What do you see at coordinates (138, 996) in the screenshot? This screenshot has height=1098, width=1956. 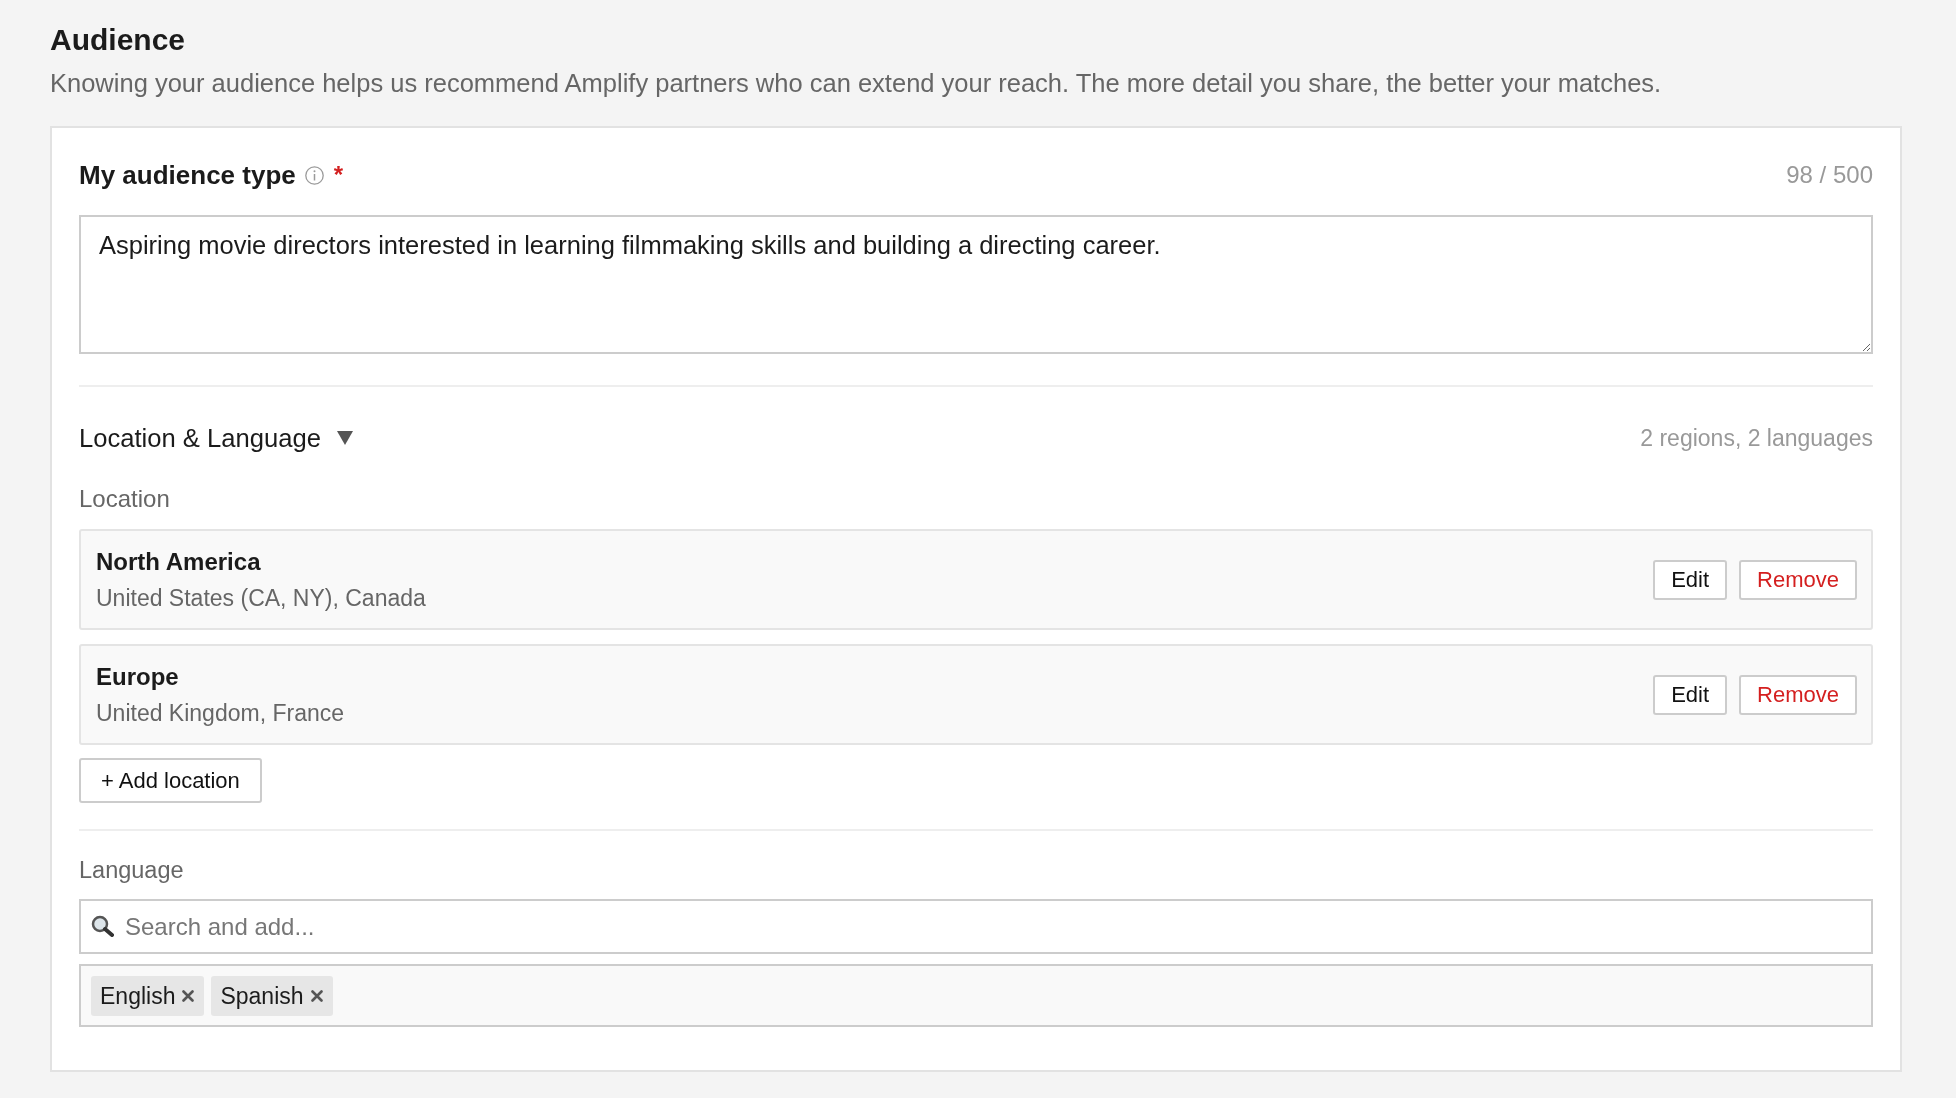 I see `tag-label: English` at bounding box center [138, 996].